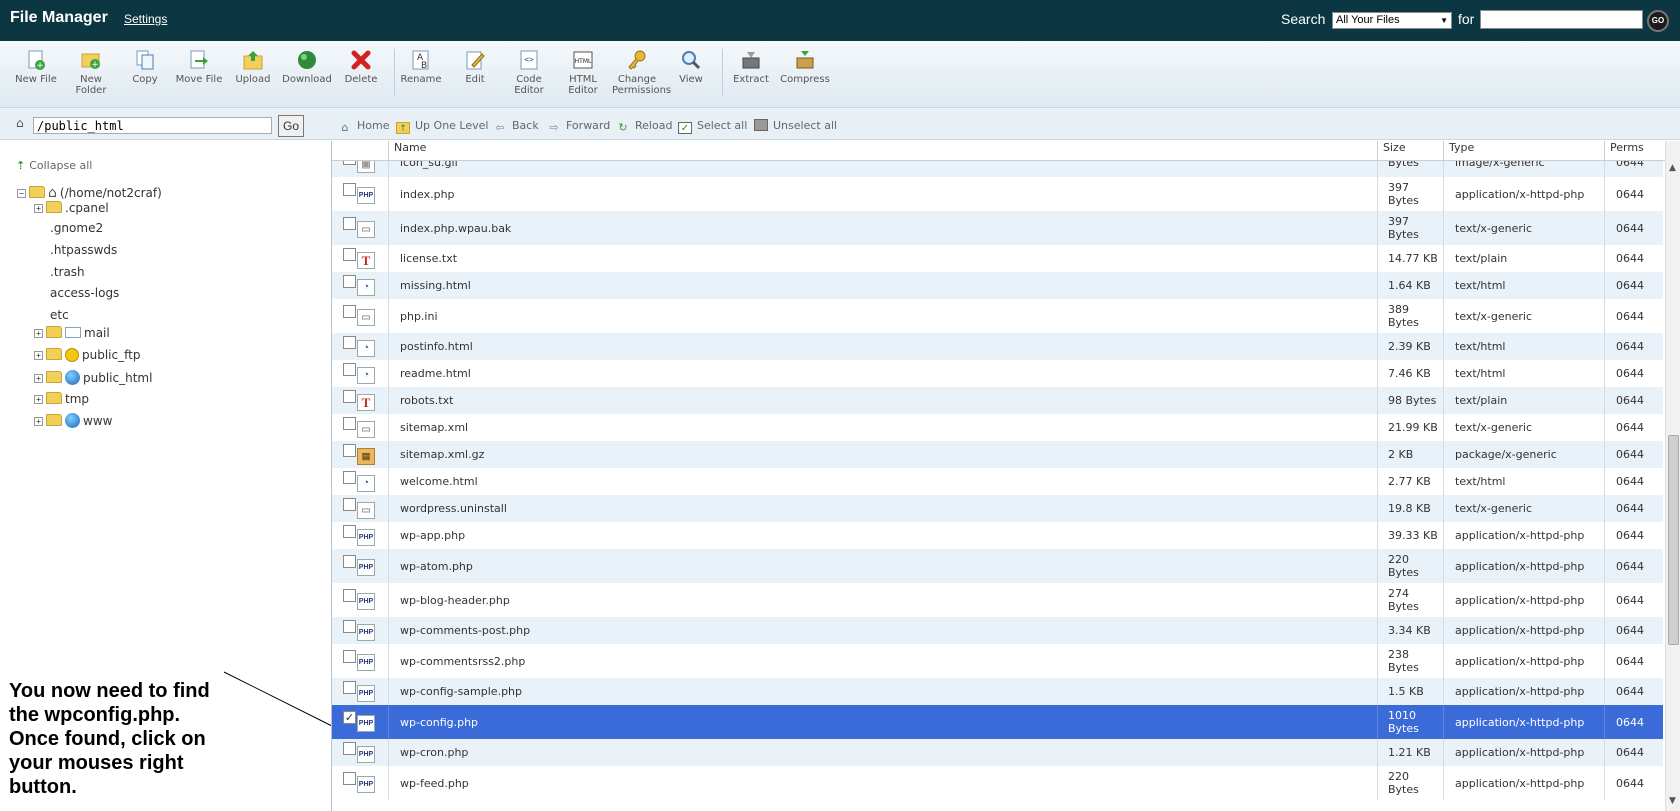 The width and height of the screenshot is (1680, 811). I want to click on file-row: Tlicense.txt 14.77 KB text/plain 0644, so click(997, 258).